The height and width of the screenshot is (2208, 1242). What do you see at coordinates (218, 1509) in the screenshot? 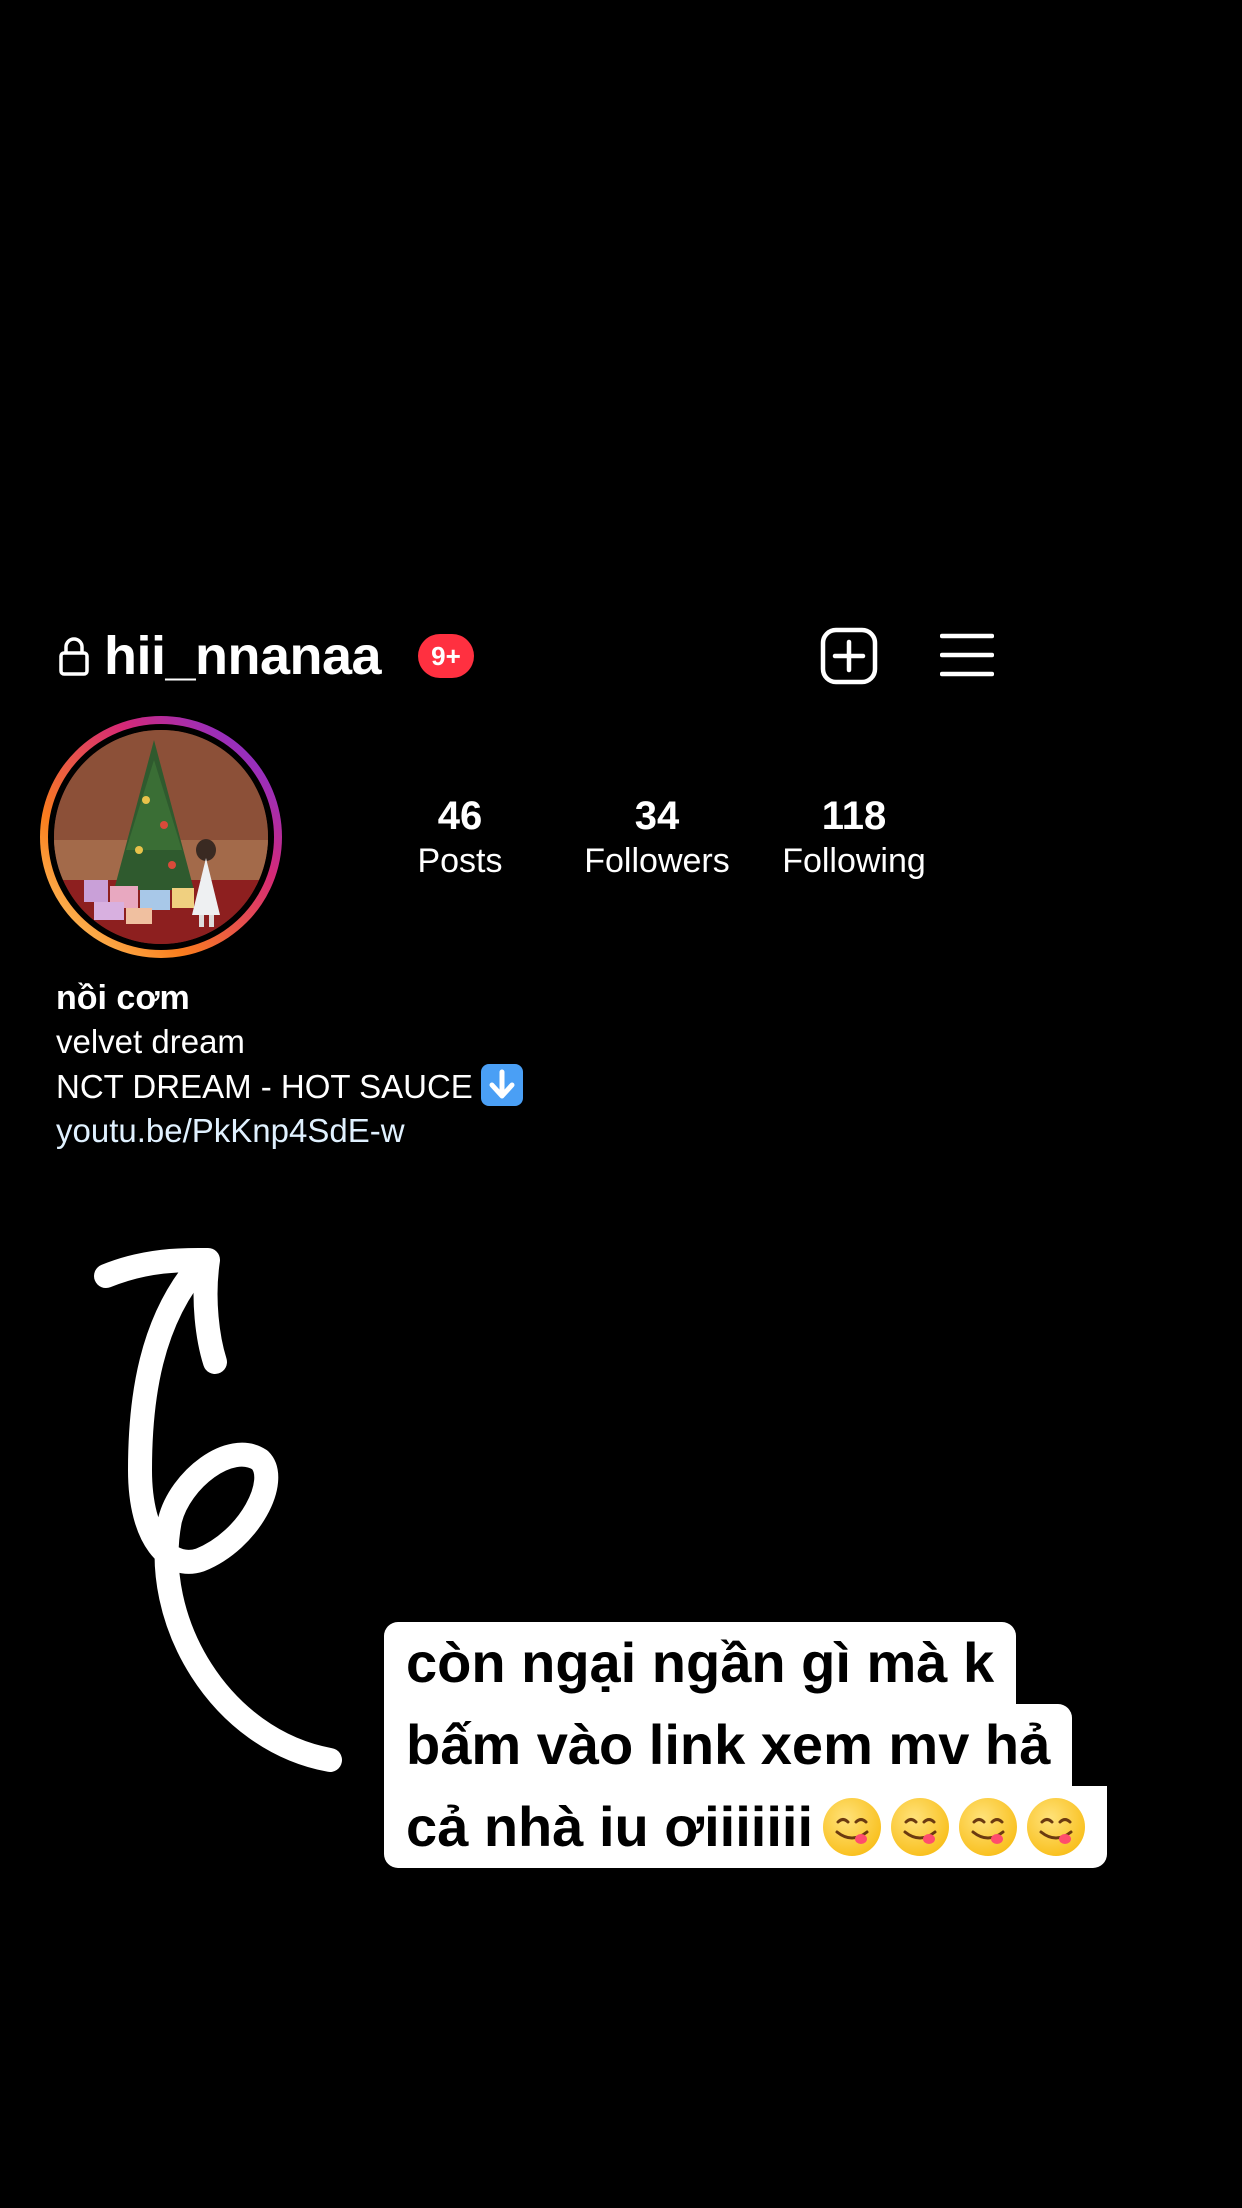
I see `hand-drawn-arrow` at bounding box center [218, 1509].